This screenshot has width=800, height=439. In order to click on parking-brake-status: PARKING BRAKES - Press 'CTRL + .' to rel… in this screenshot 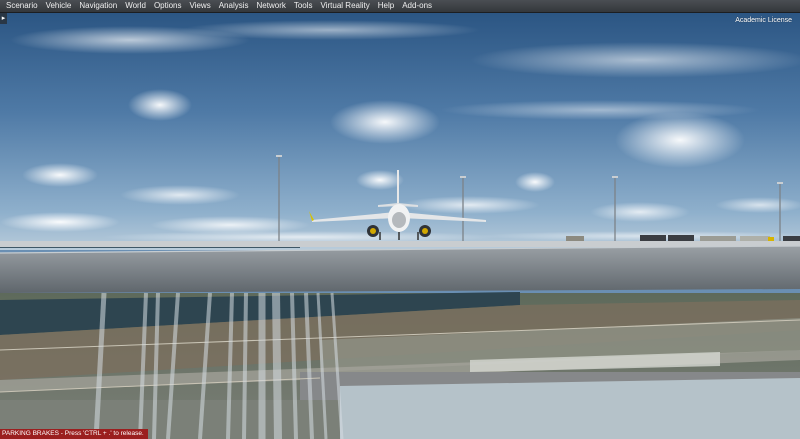, I will do `click(74, 434)`.